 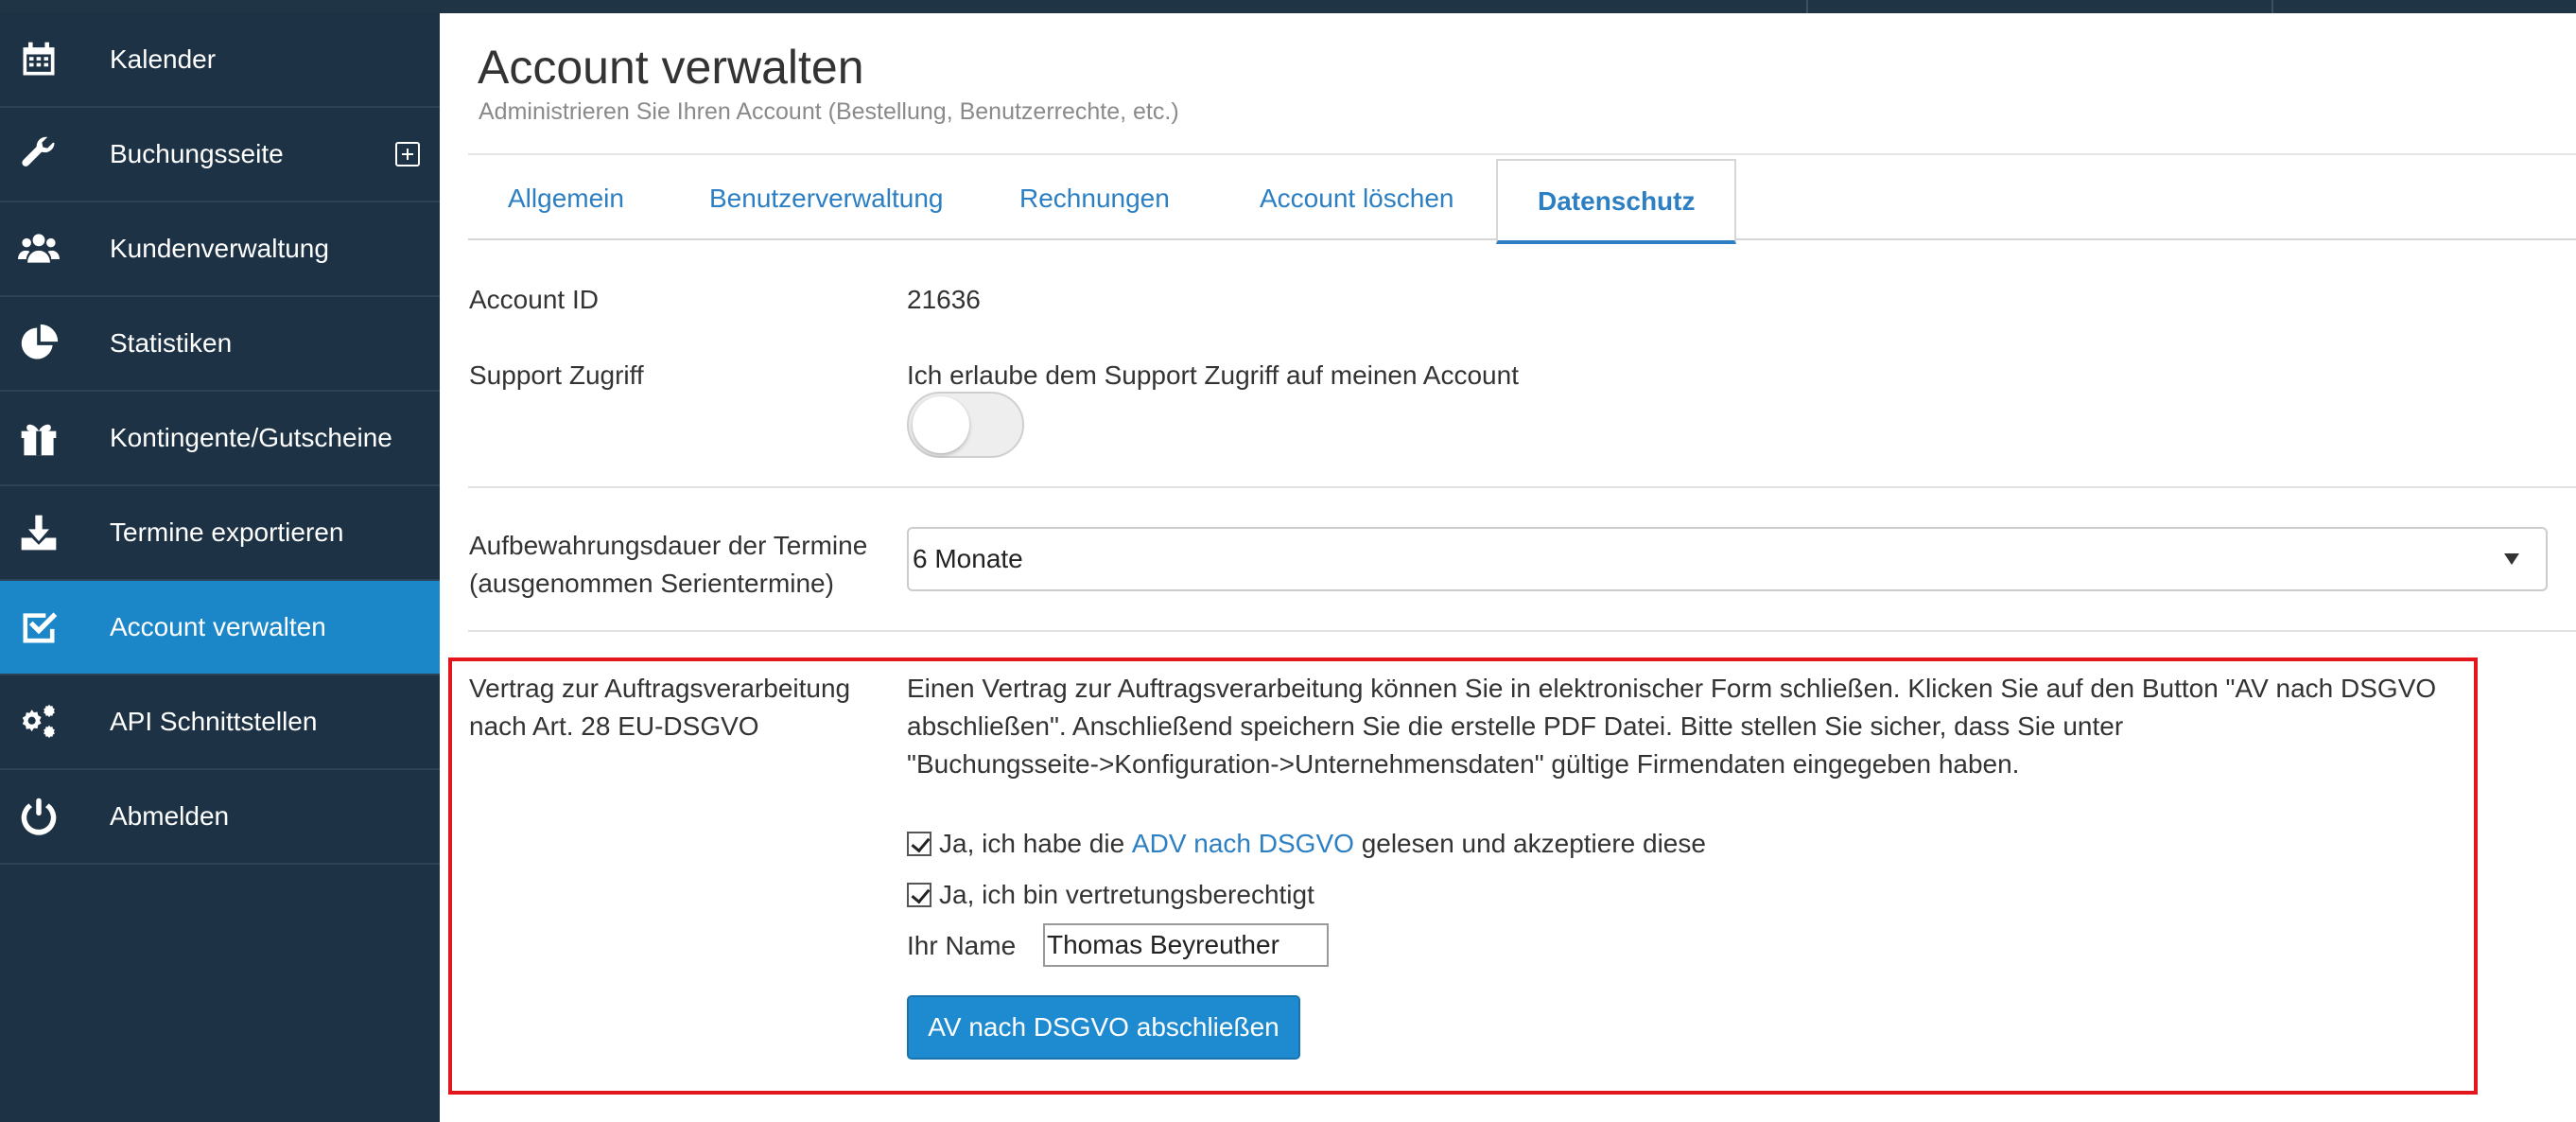 What do you see at coordinates (39, 249) in the screenshot?
I see `users-icon` at bounding box center [39, 249].